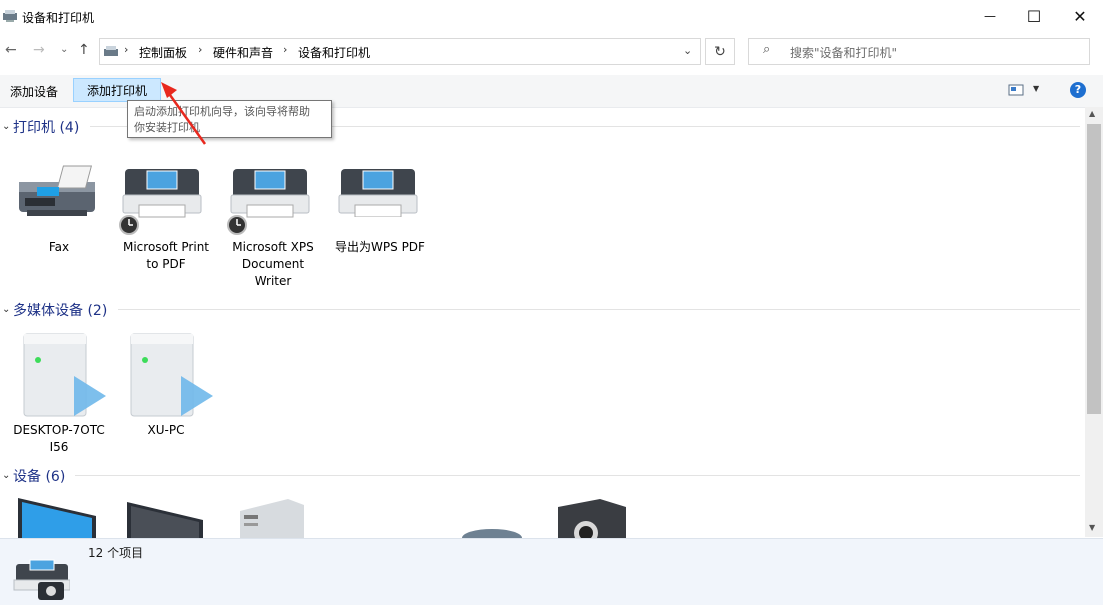 This screenshot has height=605, width=1103. What do you see at coordinates (58, 191) in the screenshot?
I see `fax-icon` at bounding box center [58, 191].